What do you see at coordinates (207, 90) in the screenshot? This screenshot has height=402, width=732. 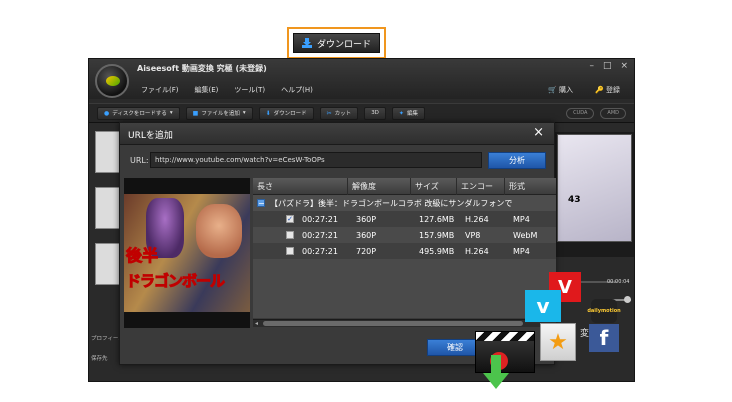 I see `menu-edit: 編集(E)` at bounding box center [207, 90].